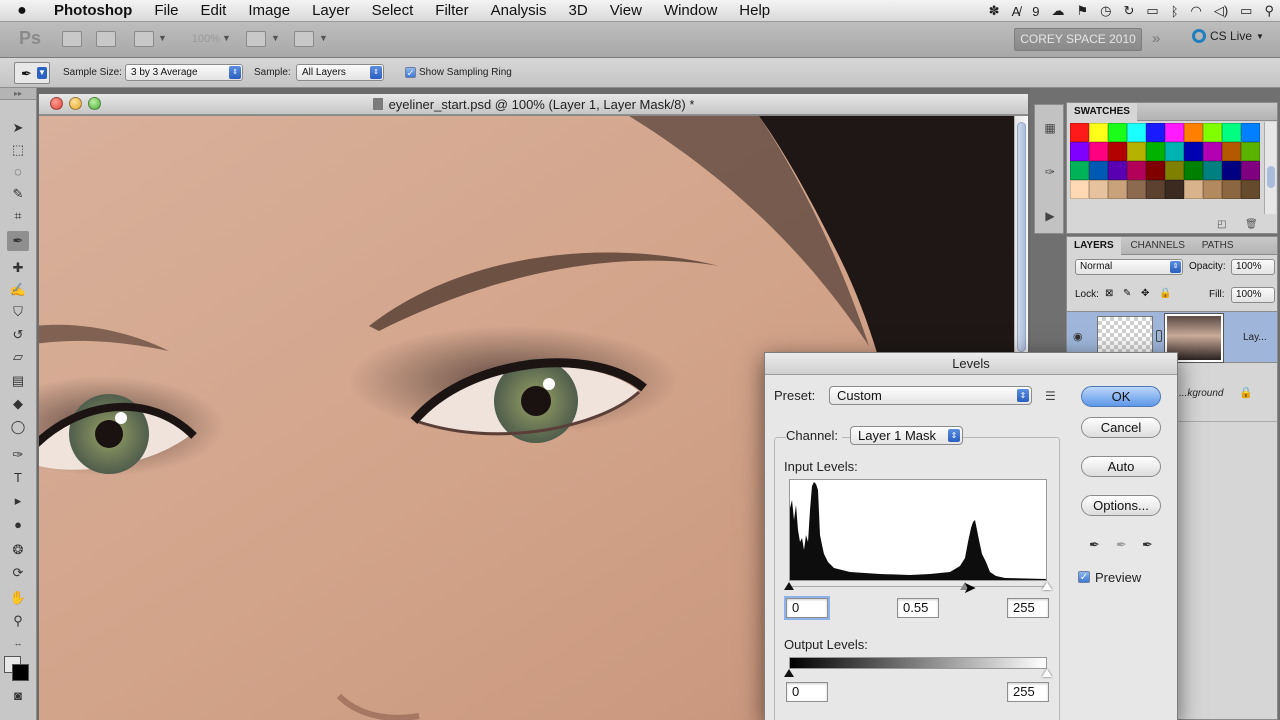 The width and height of the screenshot is (1280, 720). What do you see at coordinates (20, 672) in the screenshot?
I see `background-color-swatch` at bounding box center [20, 672].